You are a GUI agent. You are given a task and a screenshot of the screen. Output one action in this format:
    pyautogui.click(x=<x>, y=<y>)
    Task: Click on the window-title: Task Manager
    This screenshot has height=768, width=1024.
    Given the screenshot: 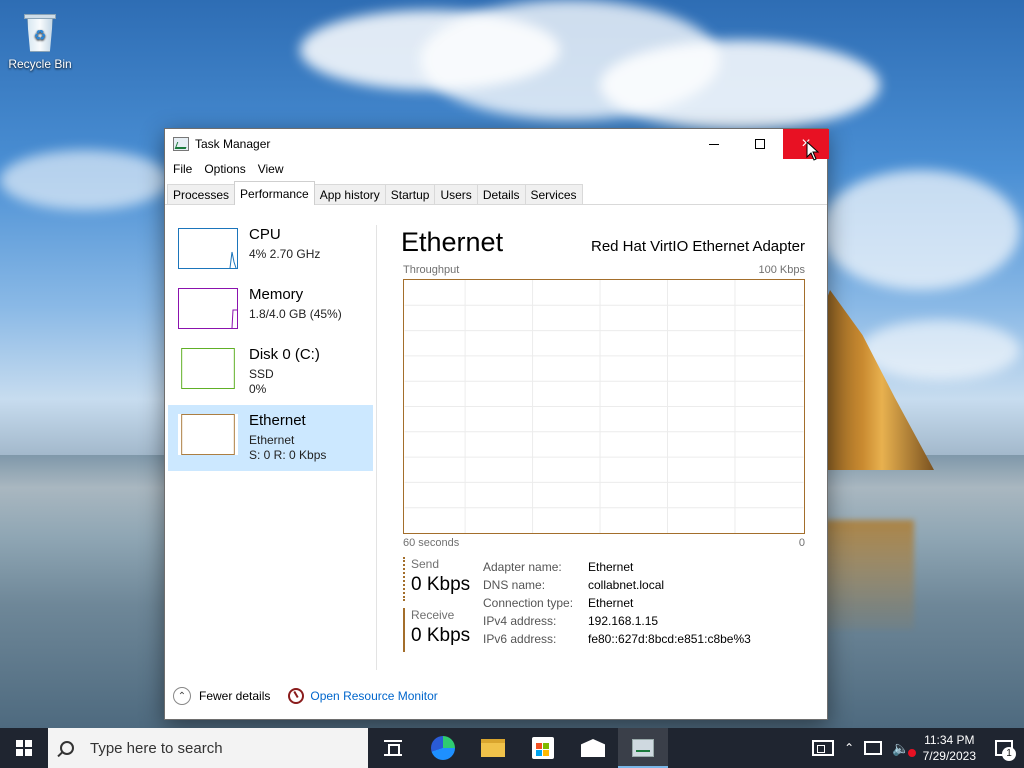 What is the action you would take?
    pyautogui.click(x=233, y=144)
    